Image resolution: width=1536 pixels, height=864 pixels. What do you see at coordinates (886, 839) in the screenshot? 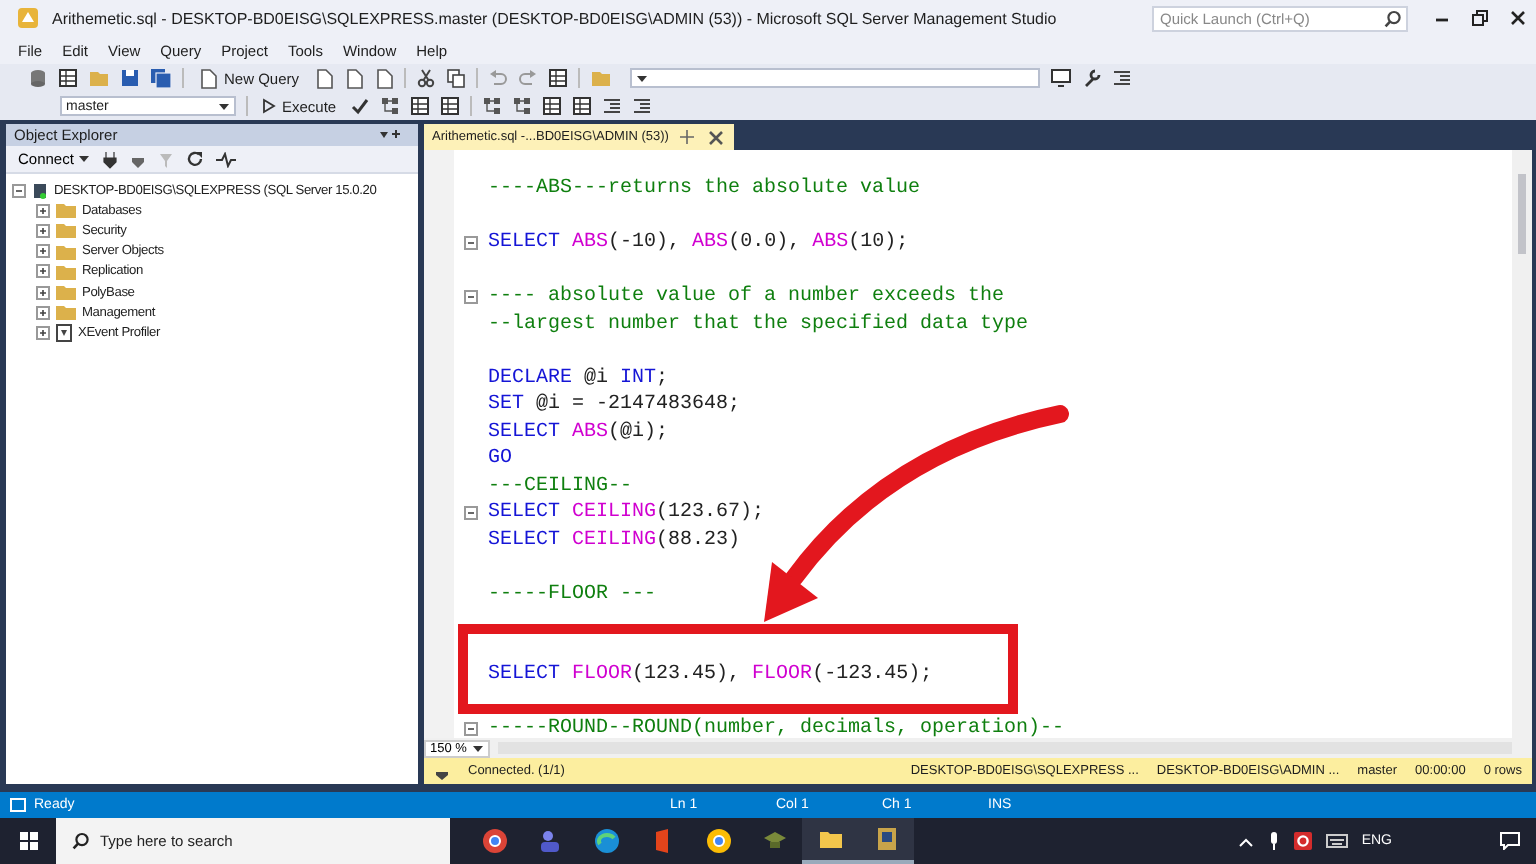
I see `sql-app-icon` at bounding box center [886, 839].